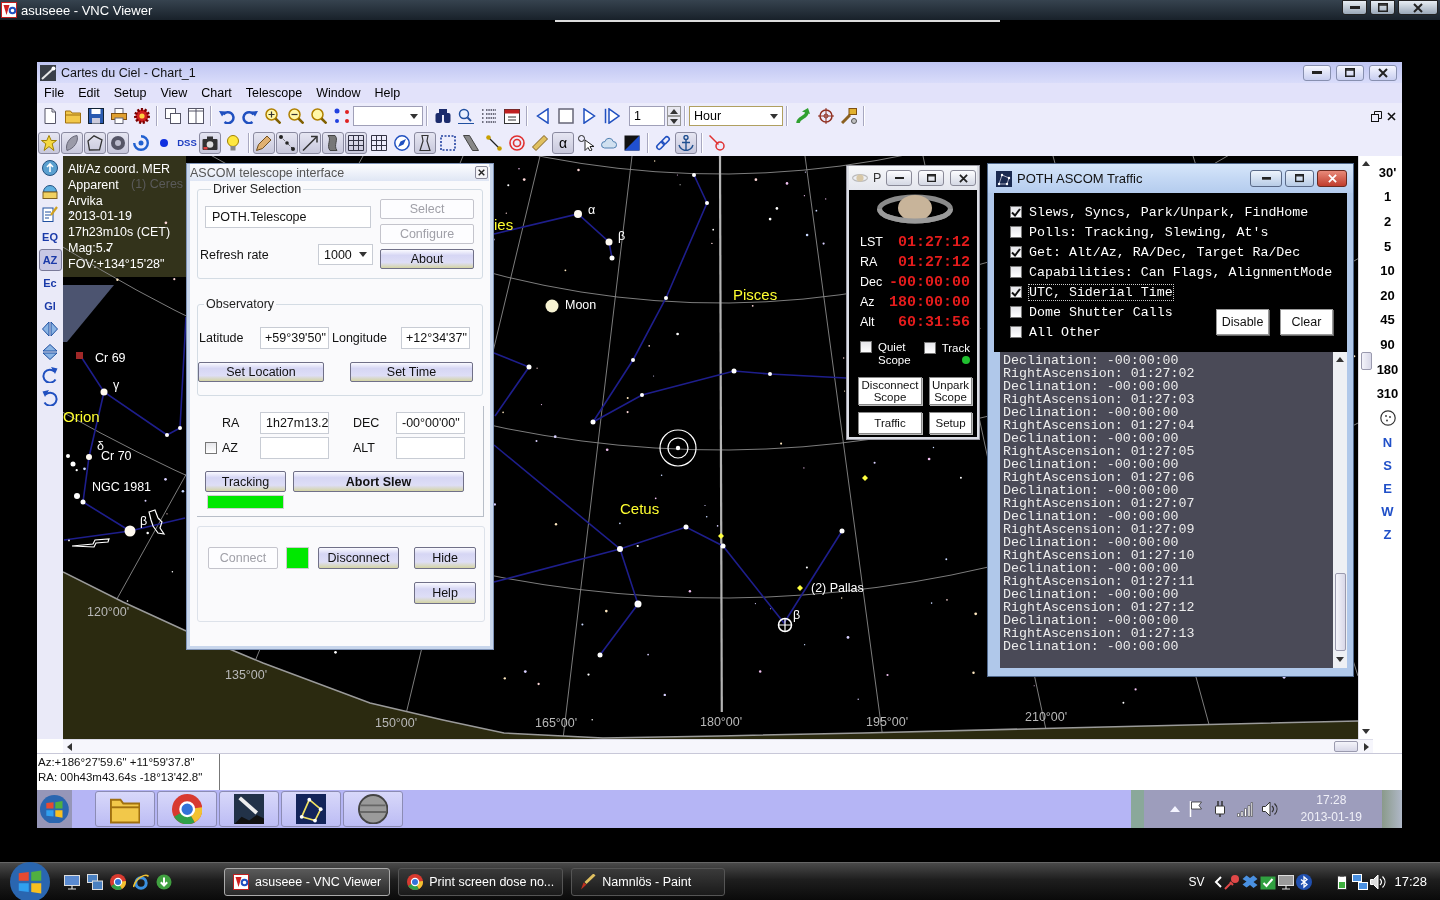  Describe the element at coordinates (216, 93) in the screenshot. I see `menu-item: Chart` at that location.